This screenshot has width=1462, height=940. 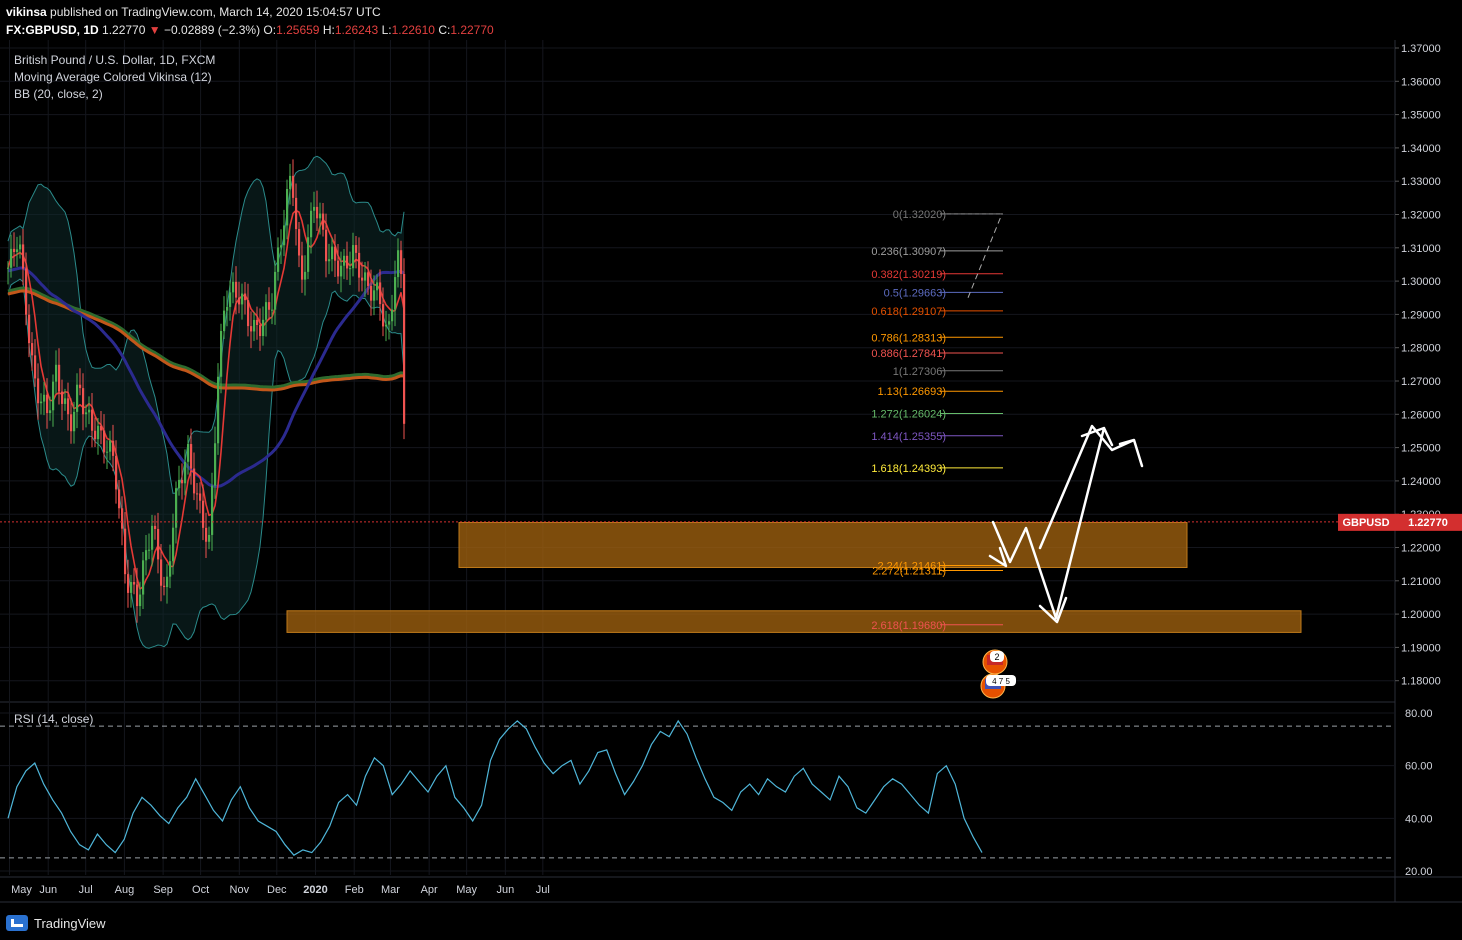 What do you see at coordinates (1421, 249) in the screenshot?
I see `price-tick-label: 1.31000` at bounding box center [1421, 249].